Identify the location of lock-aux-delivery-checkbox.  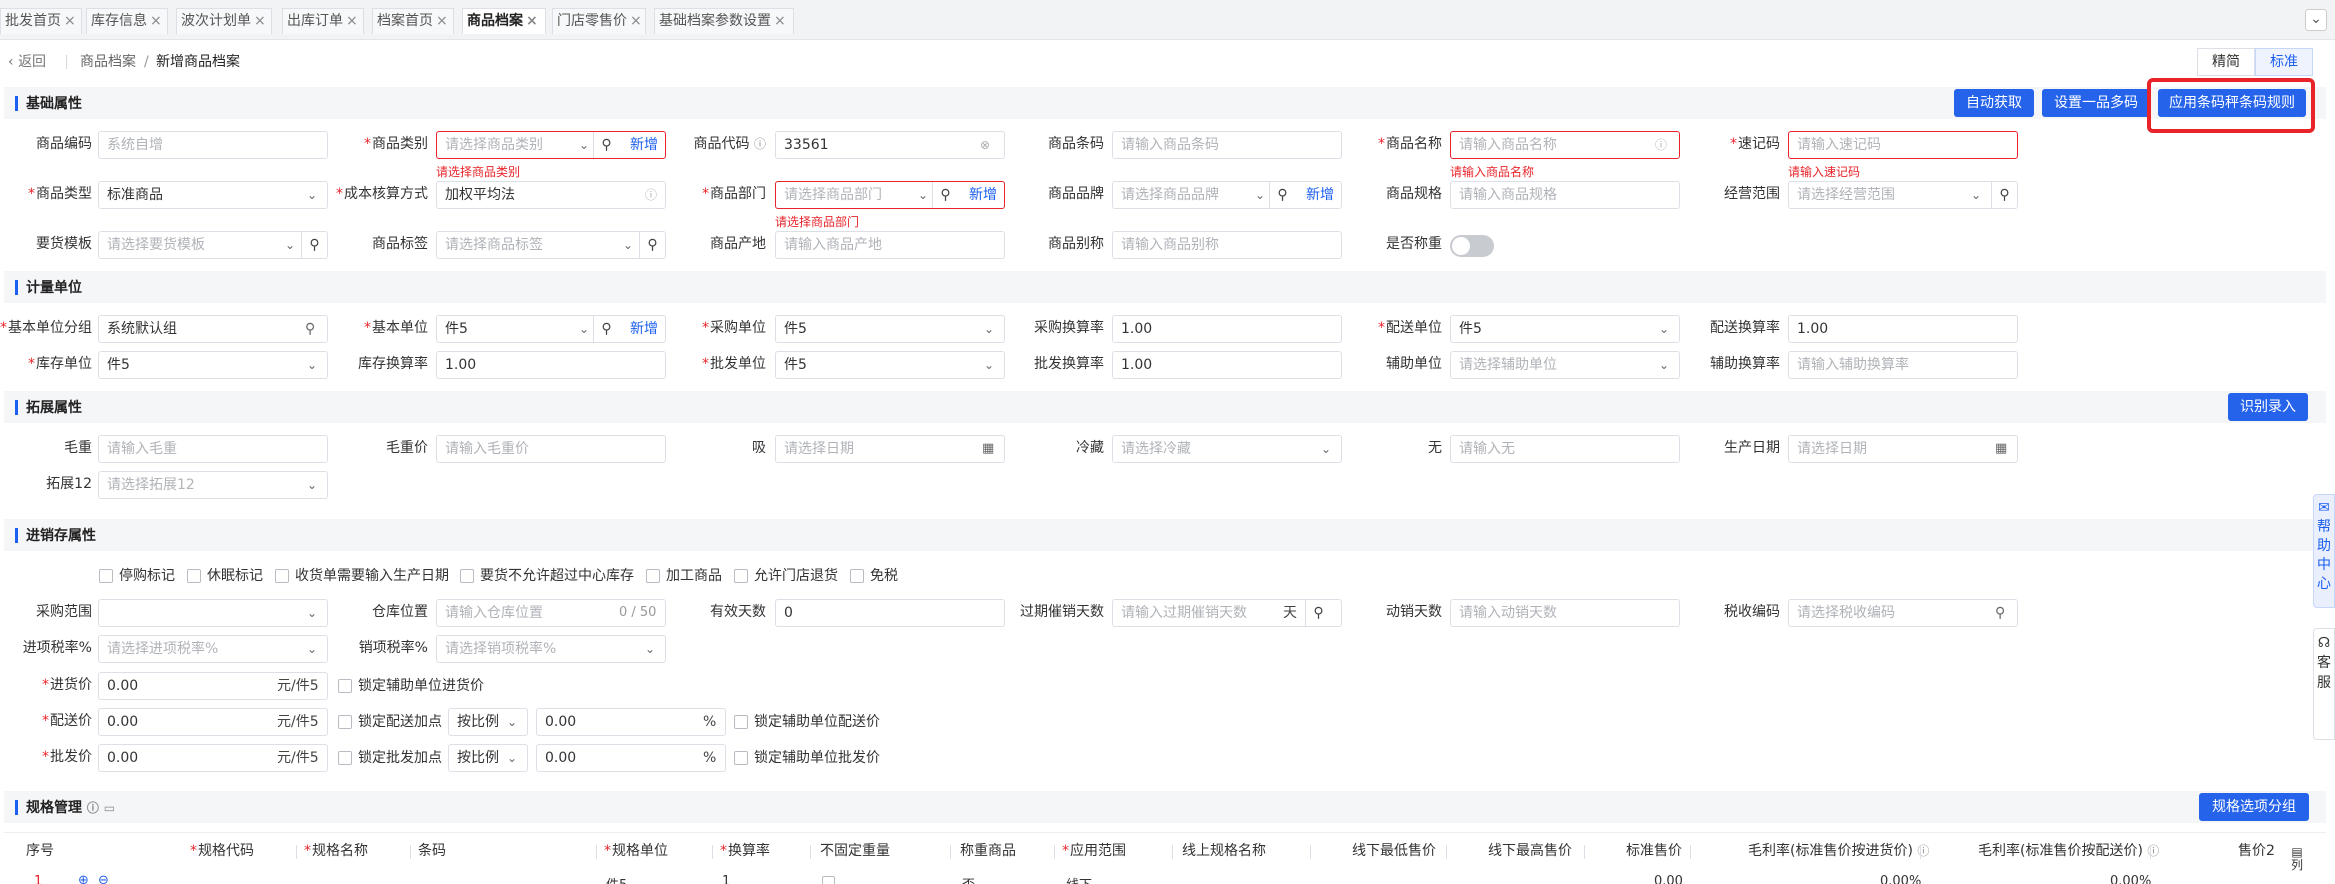
(741, 722).